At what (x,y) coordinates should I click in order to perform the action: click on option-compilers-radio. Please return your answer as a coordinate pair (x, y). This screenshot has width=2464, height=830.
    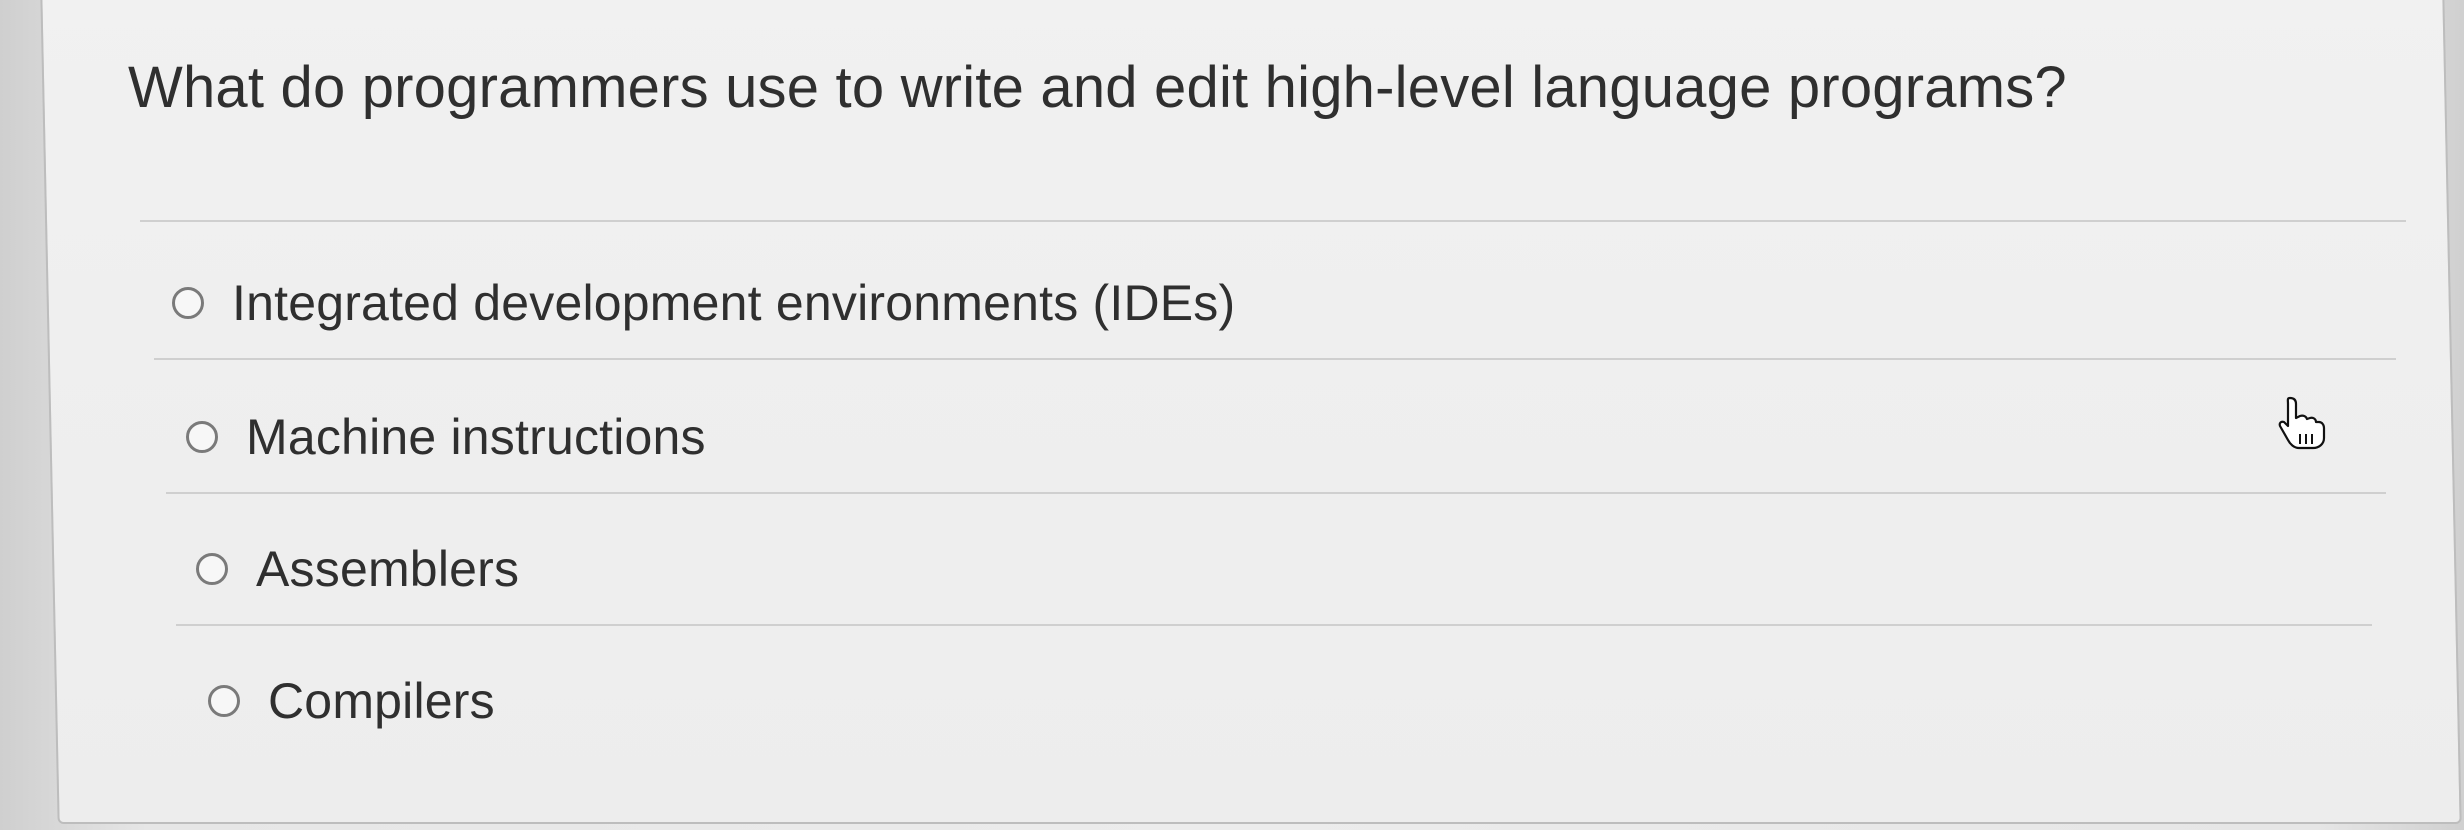
    Looking at the image, I should click on (224, 701).